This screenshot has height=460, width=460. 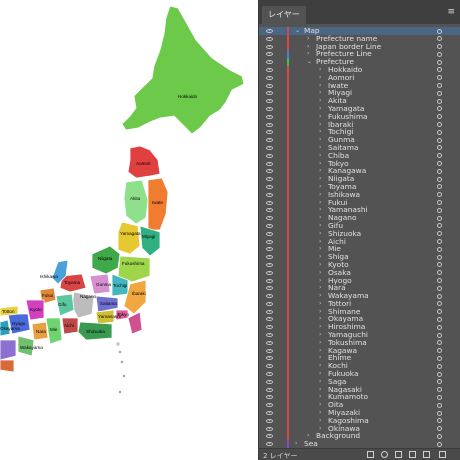 I want to click on layer-row: › Ibaraki, so click(x=359, y=124).